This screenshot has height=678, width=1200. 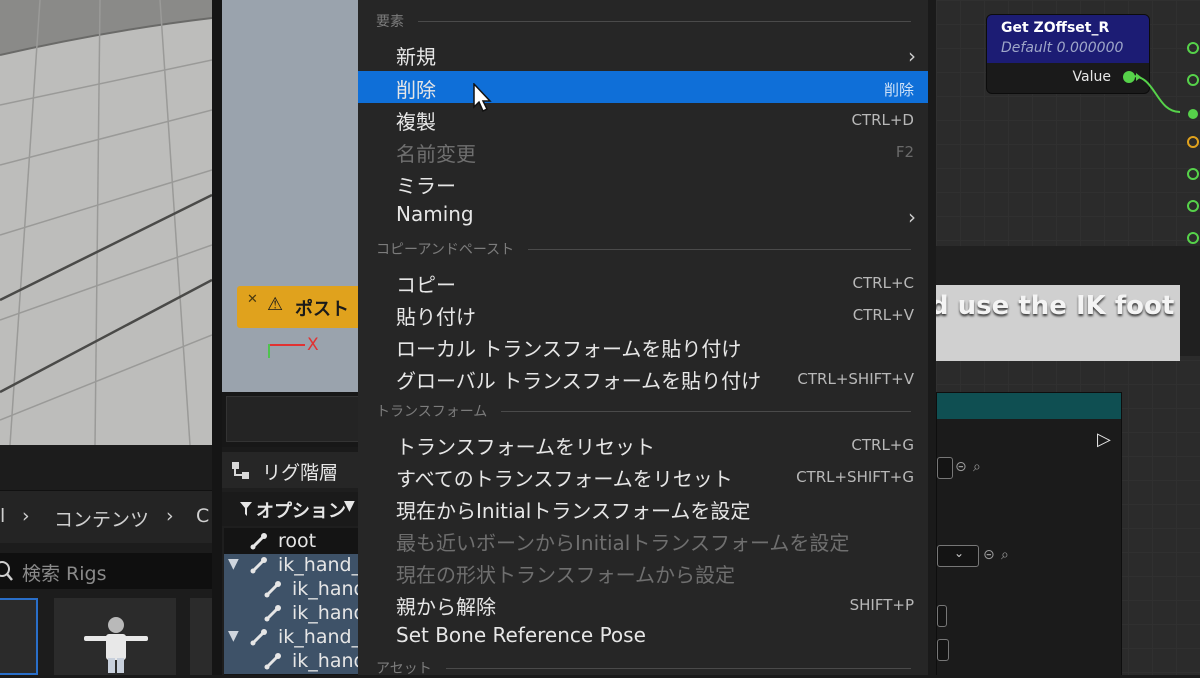 I want to click on x-axis-gizmo, so click(x=287, y=345).